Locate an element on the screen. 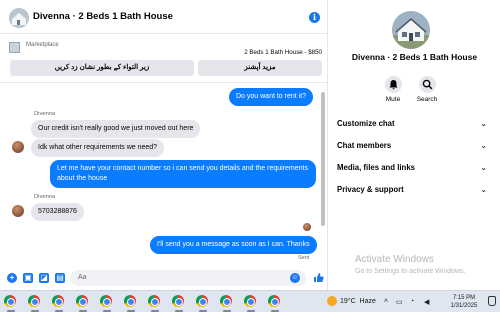  thumbs-up-icon is located at coordinates (318, 277).